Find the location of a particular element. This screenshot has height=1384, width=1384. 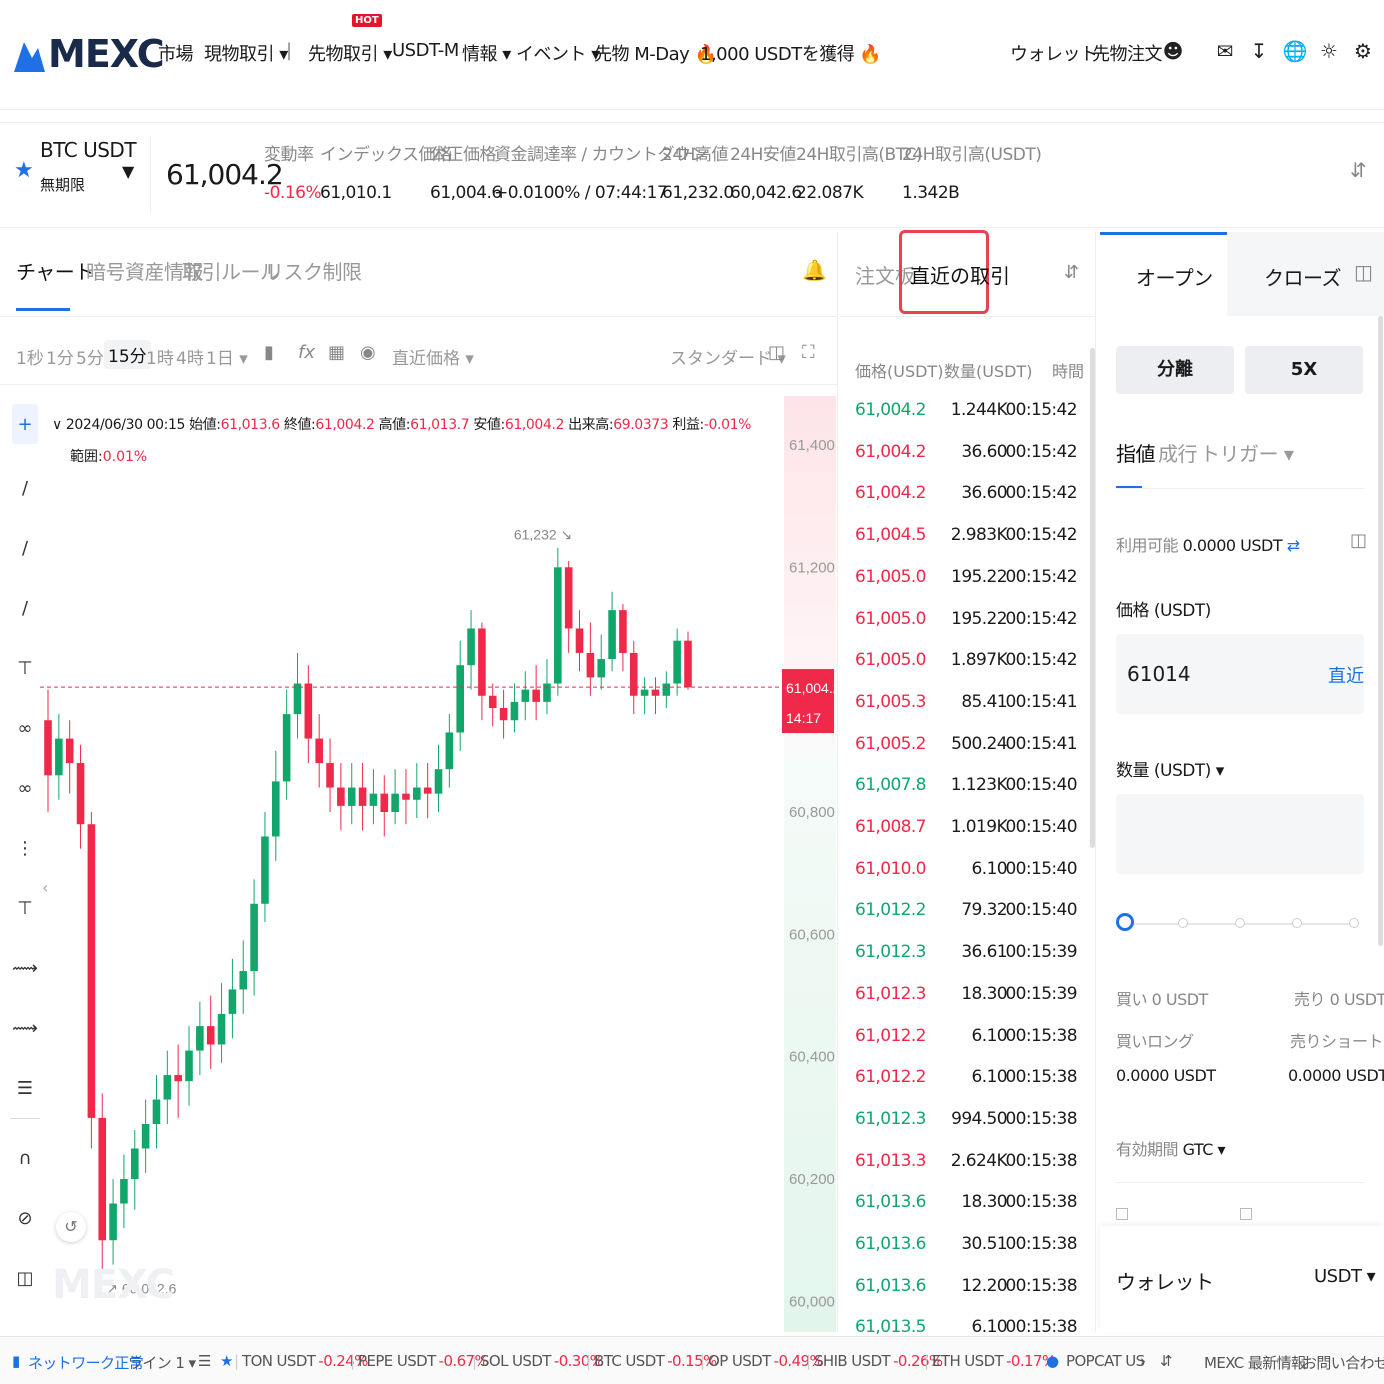

footer-ticker-name: ETH USDT is located at coordinates (968, 1361).